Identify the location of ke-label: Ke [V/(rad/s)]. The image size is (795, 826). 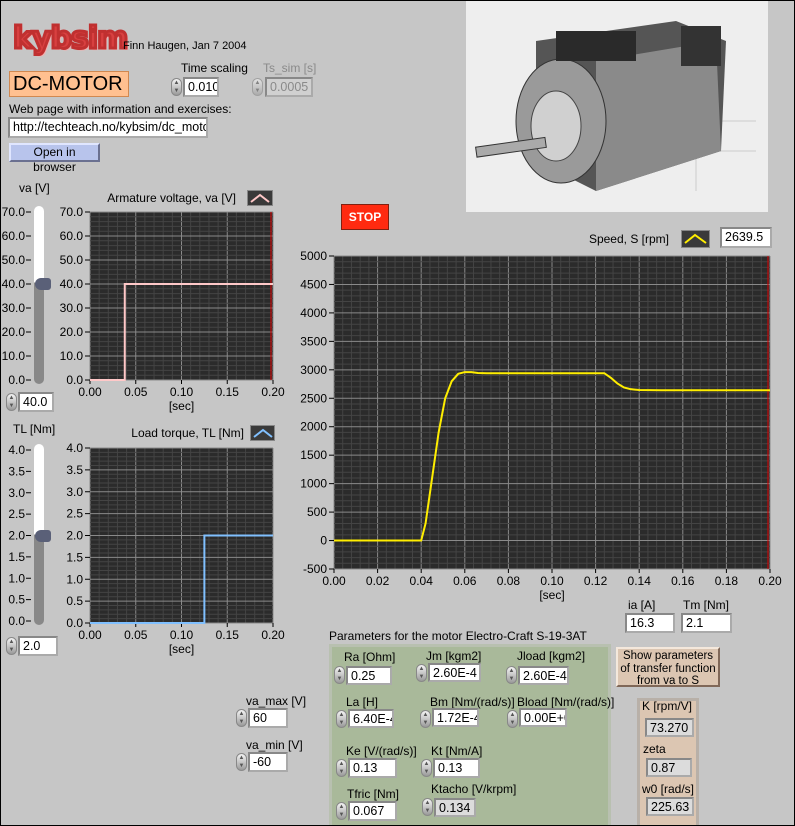
(381, 751).